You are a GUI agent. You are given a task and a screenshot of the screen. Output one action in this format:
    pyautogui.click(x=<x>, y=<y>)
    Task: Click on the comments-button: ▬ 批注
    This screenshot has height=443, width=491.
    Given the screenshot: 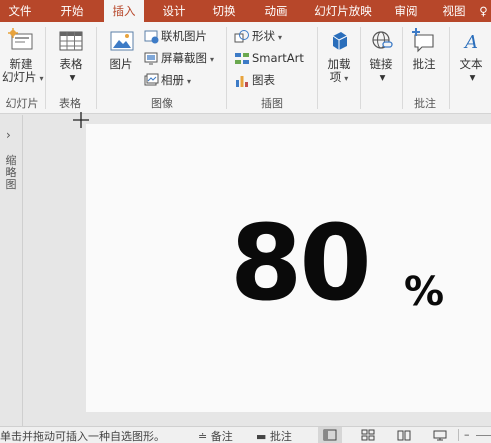 What is the action you would take?
    pyautogui.click(x=274, y=435)
    